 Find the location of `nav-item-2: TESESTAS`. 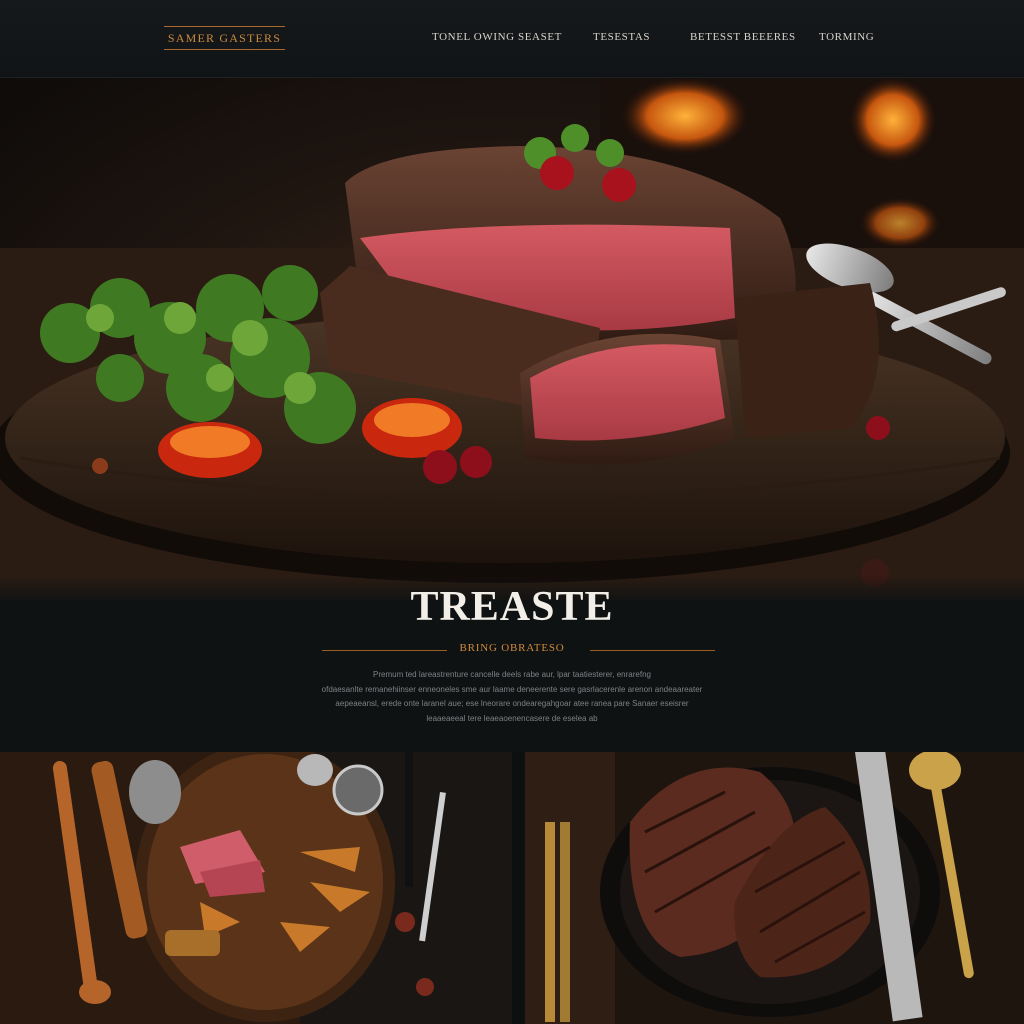

nav-item-2: TESESTAS is located at coordinates (621, 37).